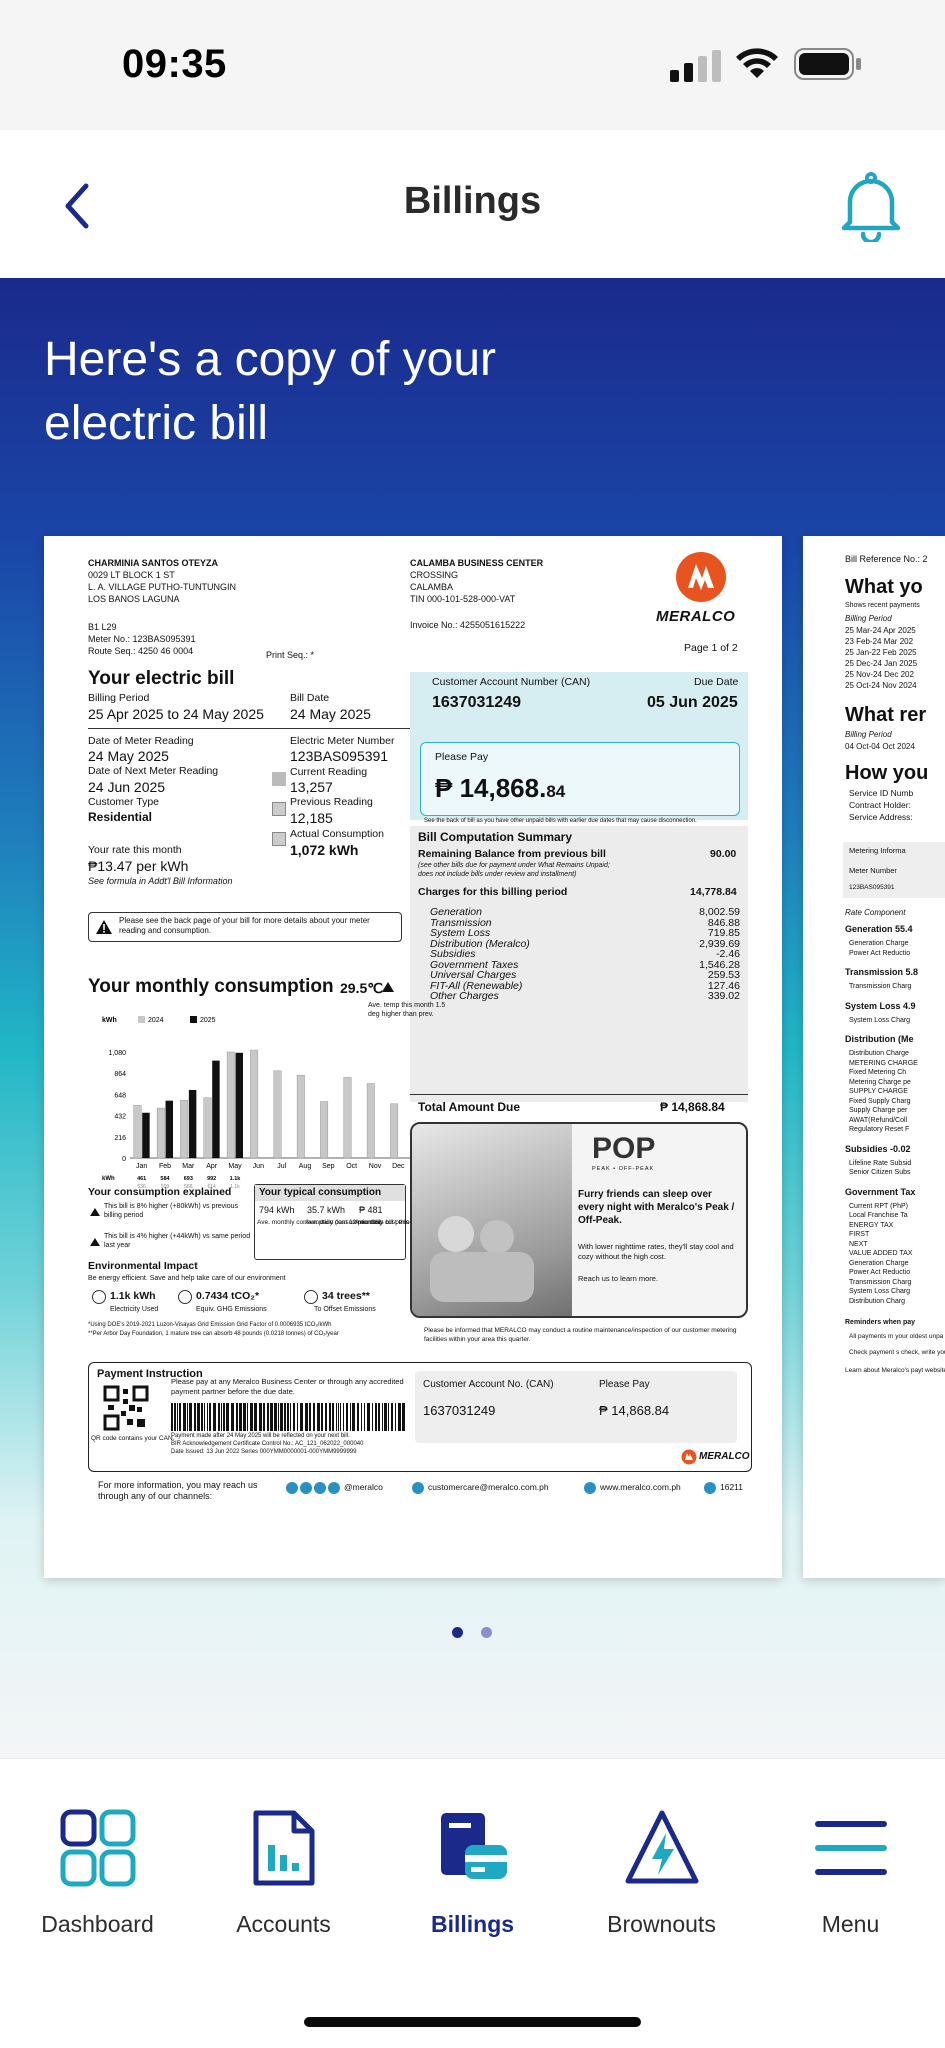  I want to click on current-reading-label: Current Reading, so click(329, 772).